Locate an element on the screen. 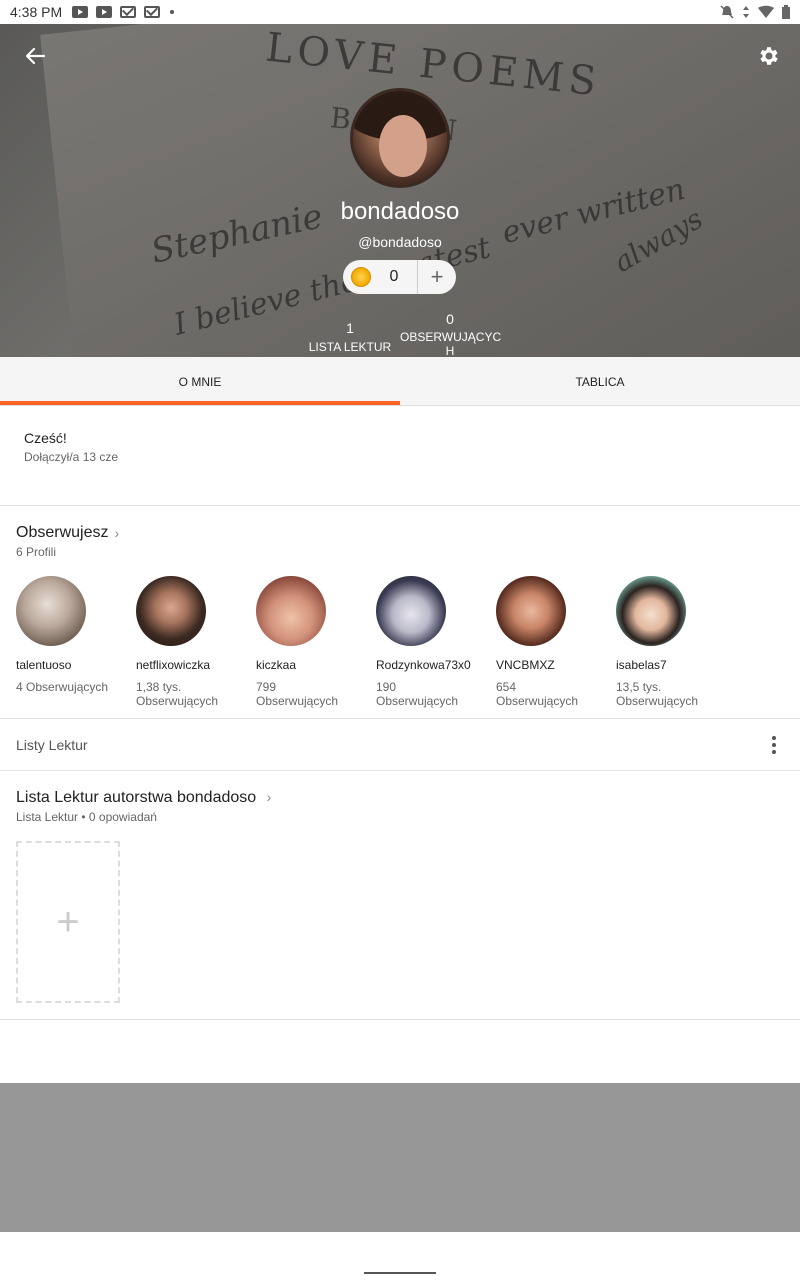  coin-icon is located at coordinates (361, 277).